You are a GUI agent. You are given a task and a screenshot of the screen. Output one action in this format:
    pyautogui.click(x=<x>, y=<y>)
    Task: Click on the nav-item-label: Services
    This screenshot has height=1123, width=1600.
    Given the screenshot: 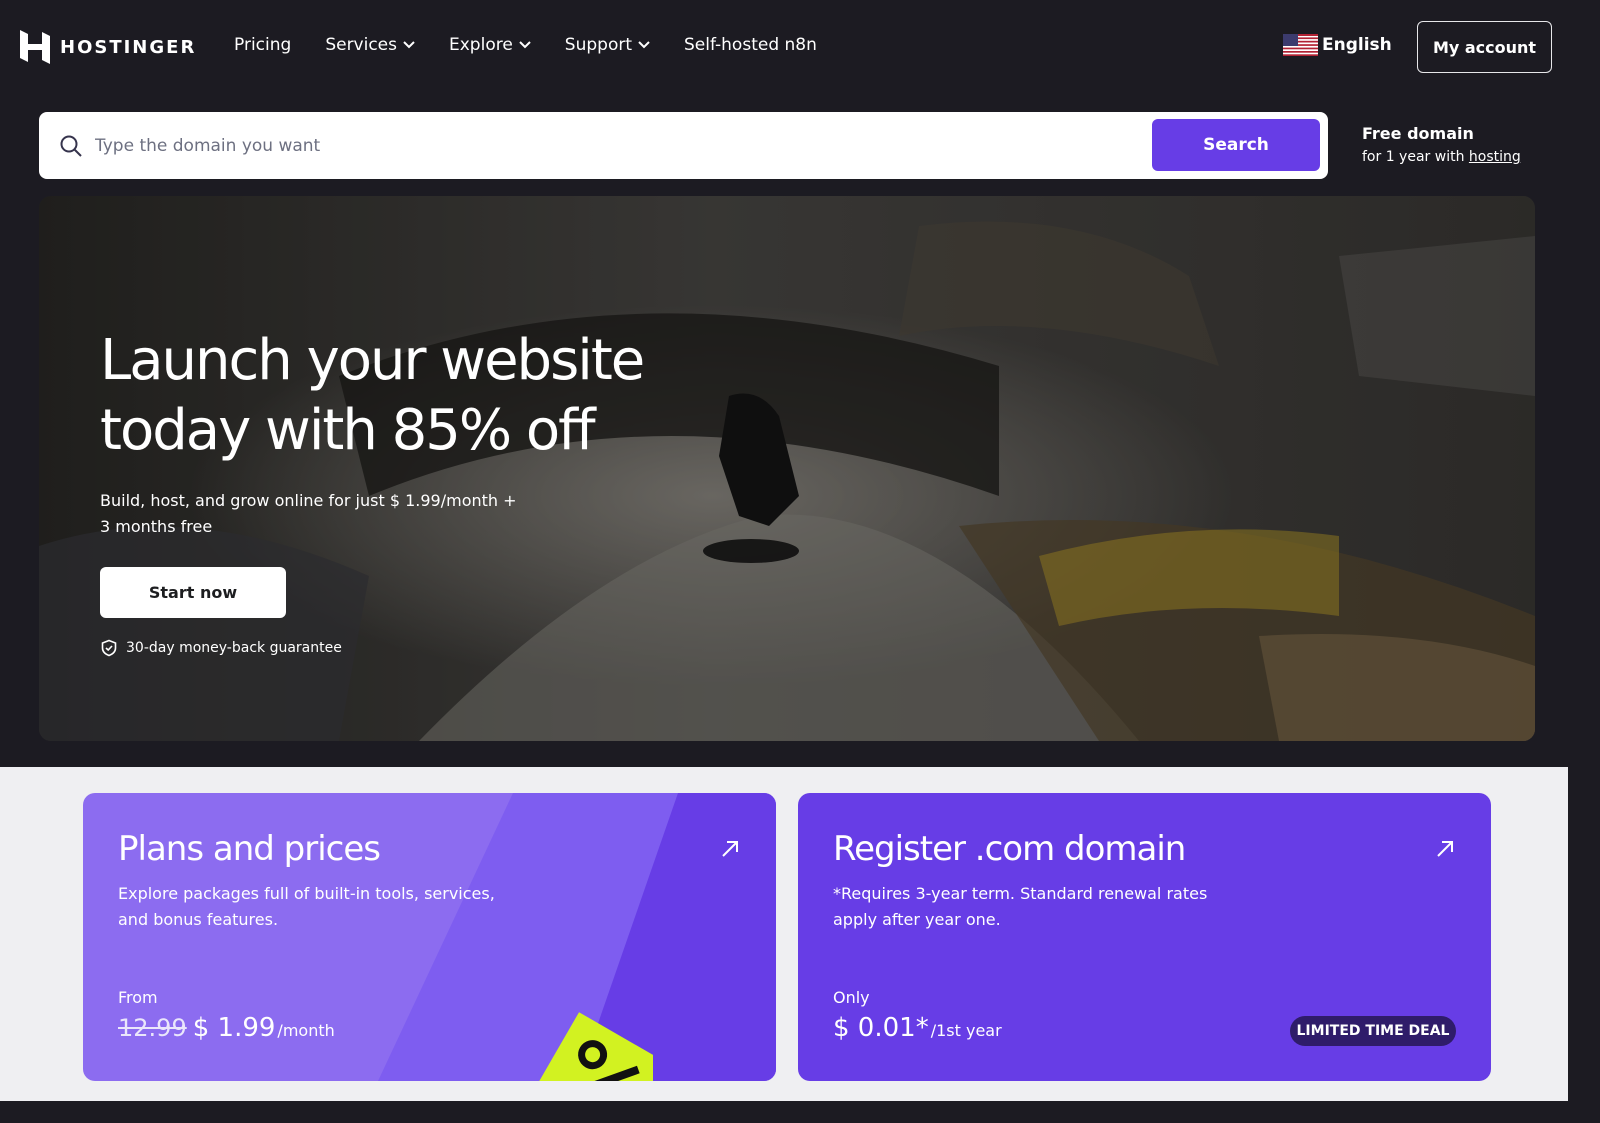 What is the action you would take?
    pyautogui.click(x=361, y=45)
    